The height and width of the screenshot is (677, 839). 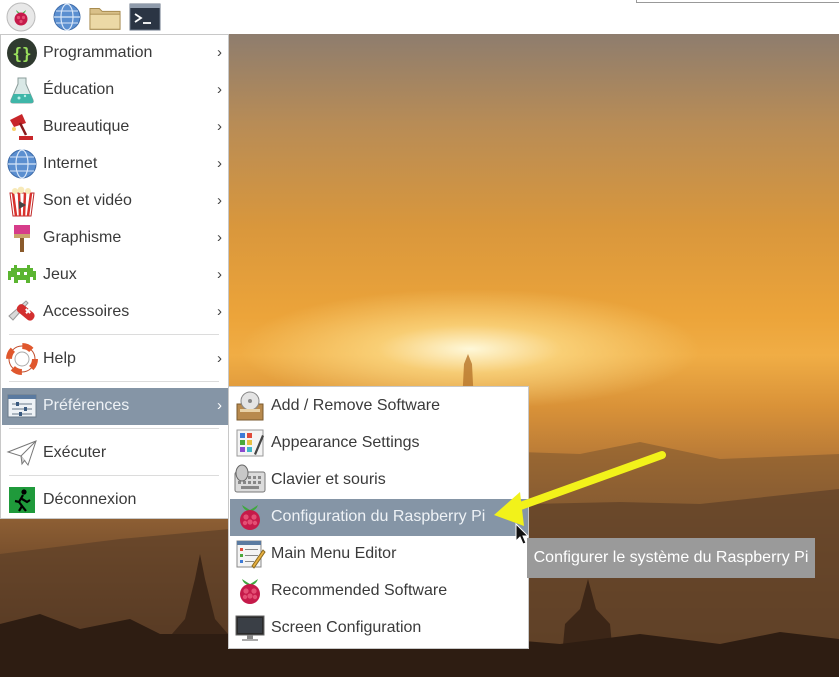 I want to click on popcorn-icon, so click(x=22, y=201).